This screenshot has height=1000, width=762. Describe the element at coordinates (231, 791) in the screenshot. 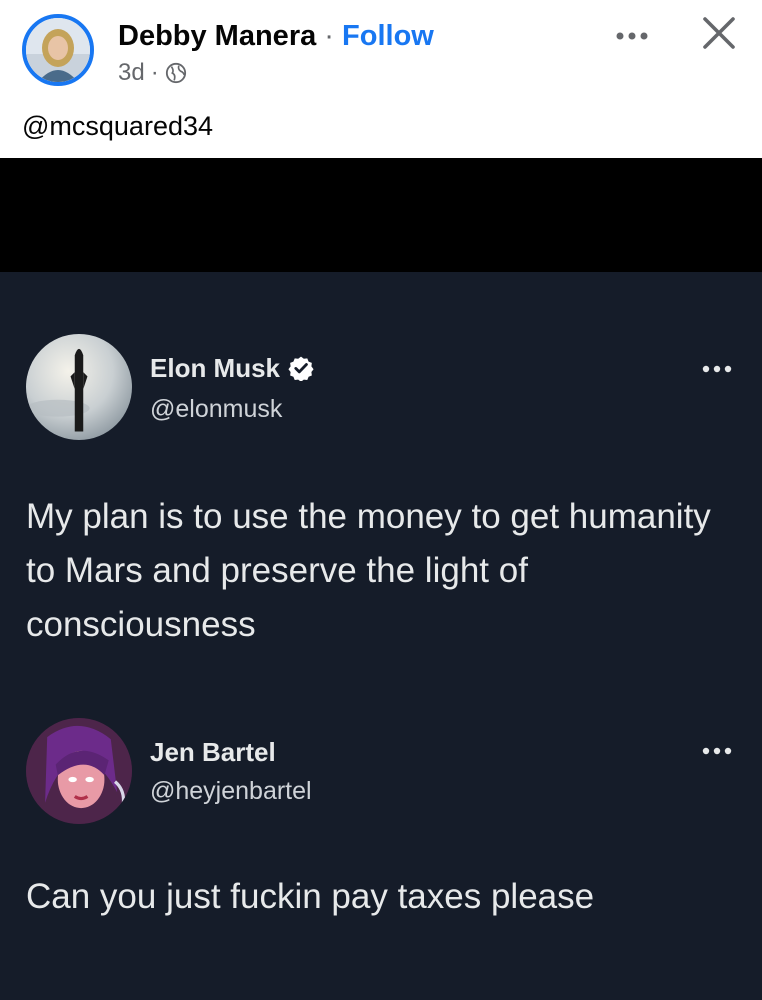

I see `reply-handle: @heyjenbartel` at that location.